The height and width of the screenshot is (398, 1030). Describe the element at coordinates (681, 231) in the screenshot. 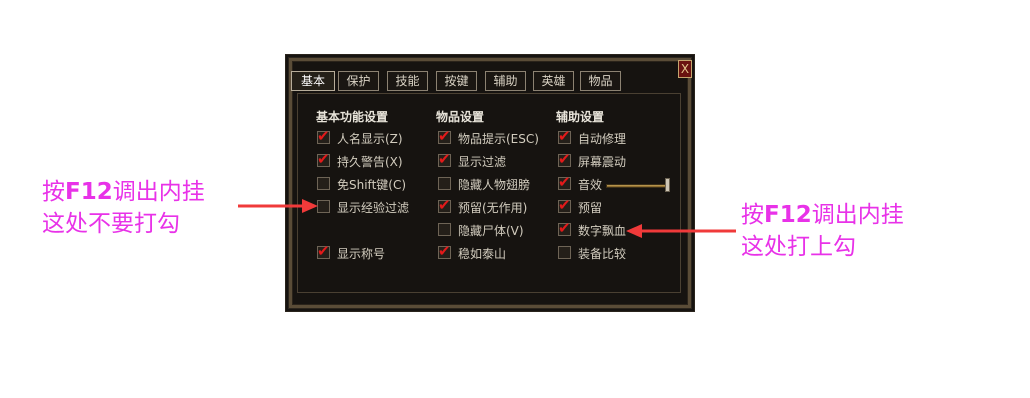

I see `right-arrow-icon` at that location.